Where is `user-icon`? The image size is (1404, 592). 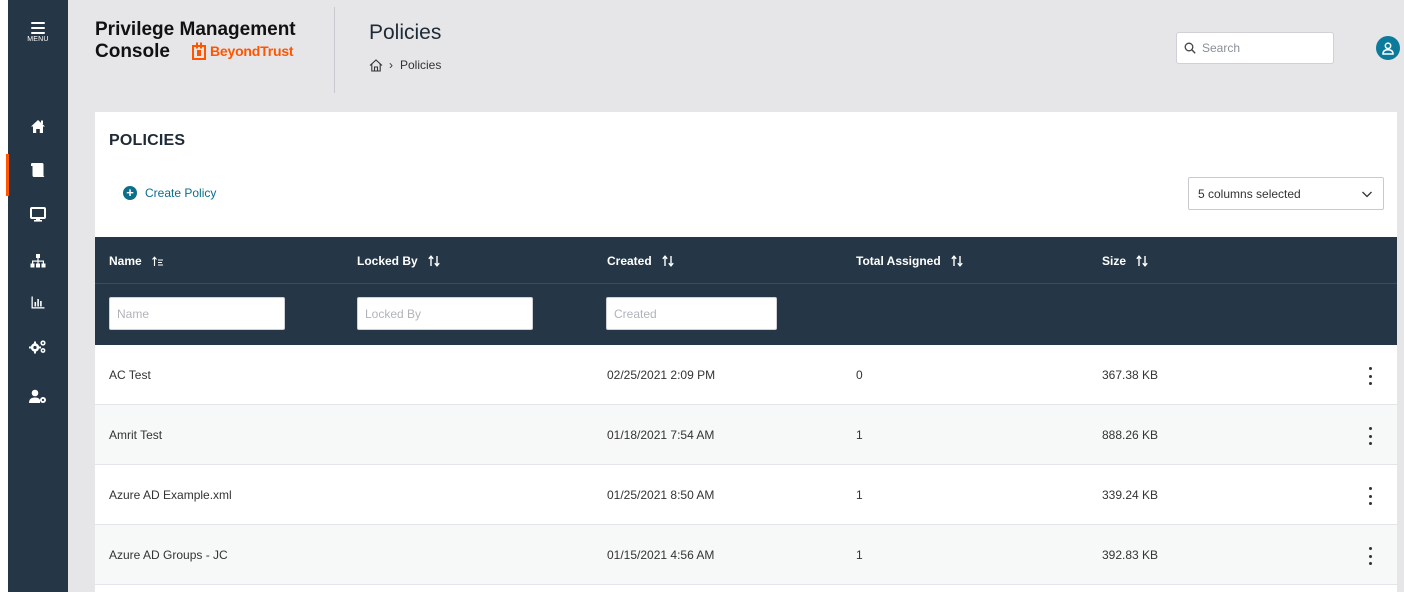
user-icon is located at coordinates (1388, 48).